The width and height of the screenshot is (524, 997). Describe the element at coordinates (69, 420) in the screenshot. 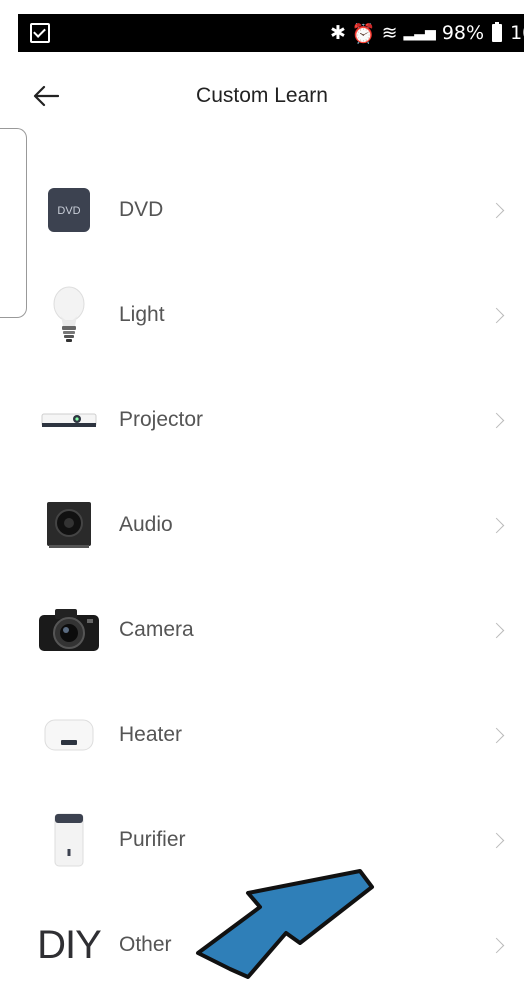

I see `projector-icon` at that location.